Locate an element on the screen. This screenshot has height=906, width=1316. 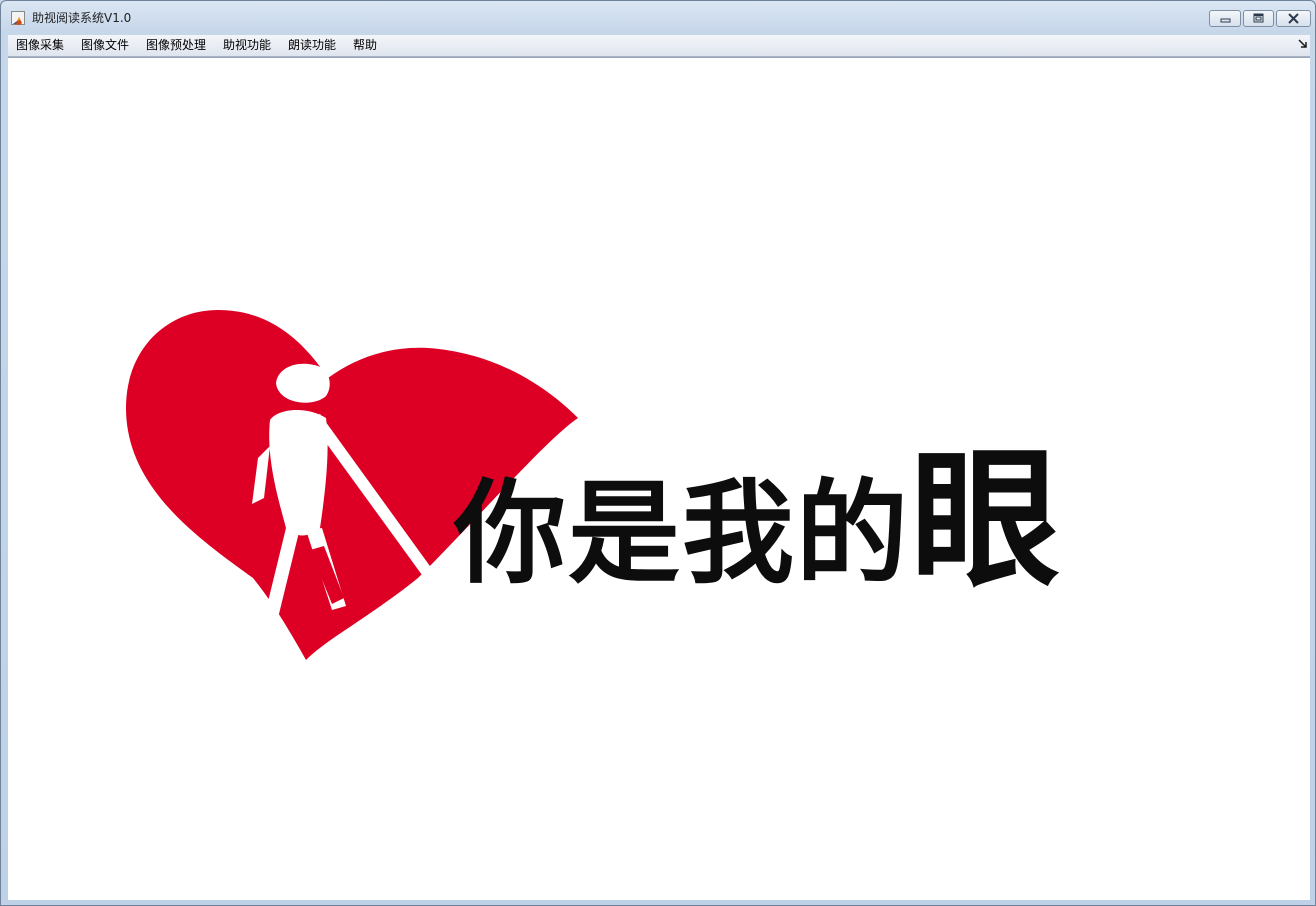
close-icon is located at coordinates (1293, 18).